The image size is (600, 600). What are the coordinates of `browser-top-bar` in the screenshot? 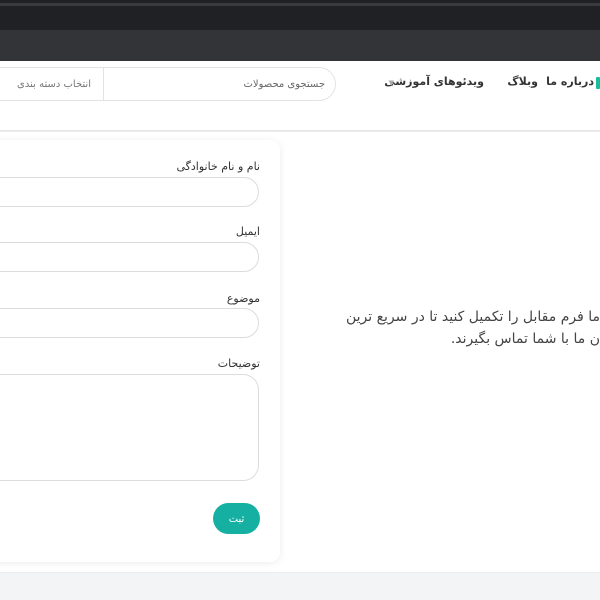 It's located at (300, 15).